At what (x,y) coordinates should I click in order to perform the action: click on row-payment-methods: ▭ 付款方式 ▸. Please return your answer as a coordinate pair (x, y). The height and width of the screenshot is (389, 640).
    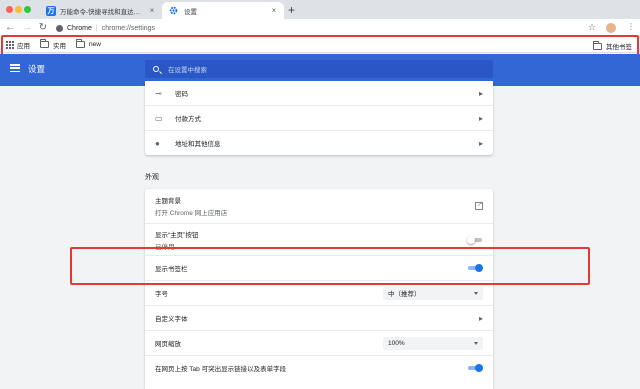
    Looking at the image, I should click on (319, 117).